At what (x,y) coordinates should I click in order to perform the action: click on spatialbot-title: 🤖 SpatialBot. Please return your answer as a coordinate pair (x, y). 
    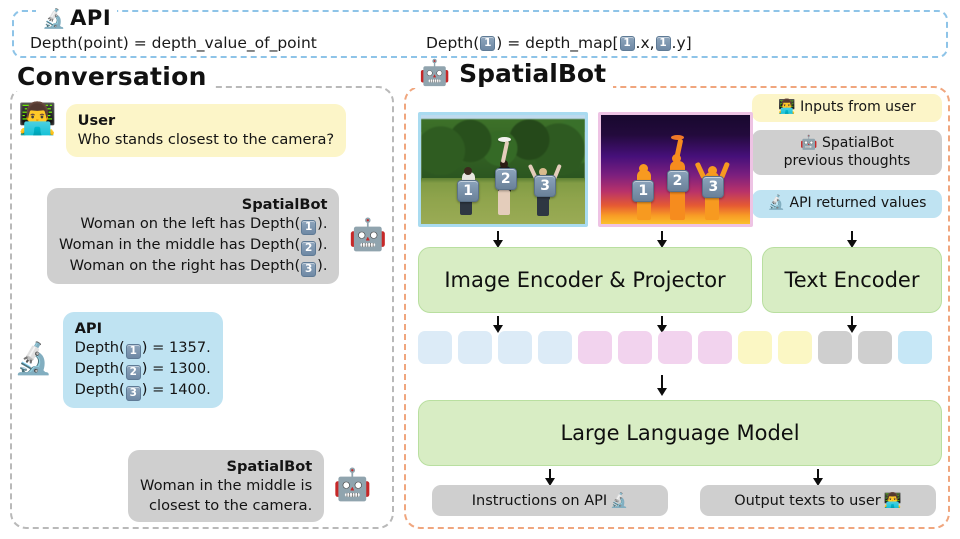
    Looking at the image, I should click on (513, 73).